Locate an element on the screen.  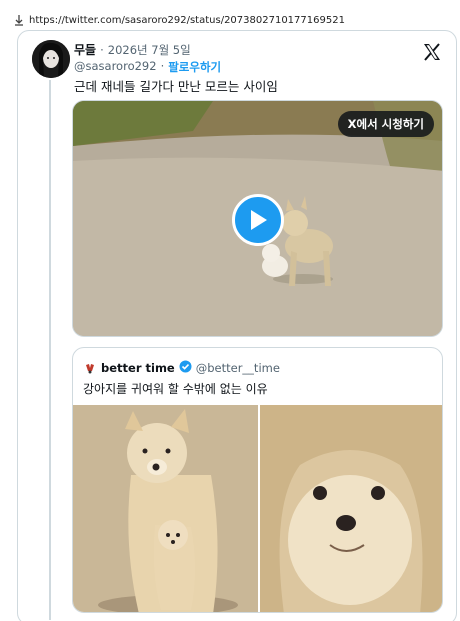
quote-image-right is located at coordinates (351, 508).